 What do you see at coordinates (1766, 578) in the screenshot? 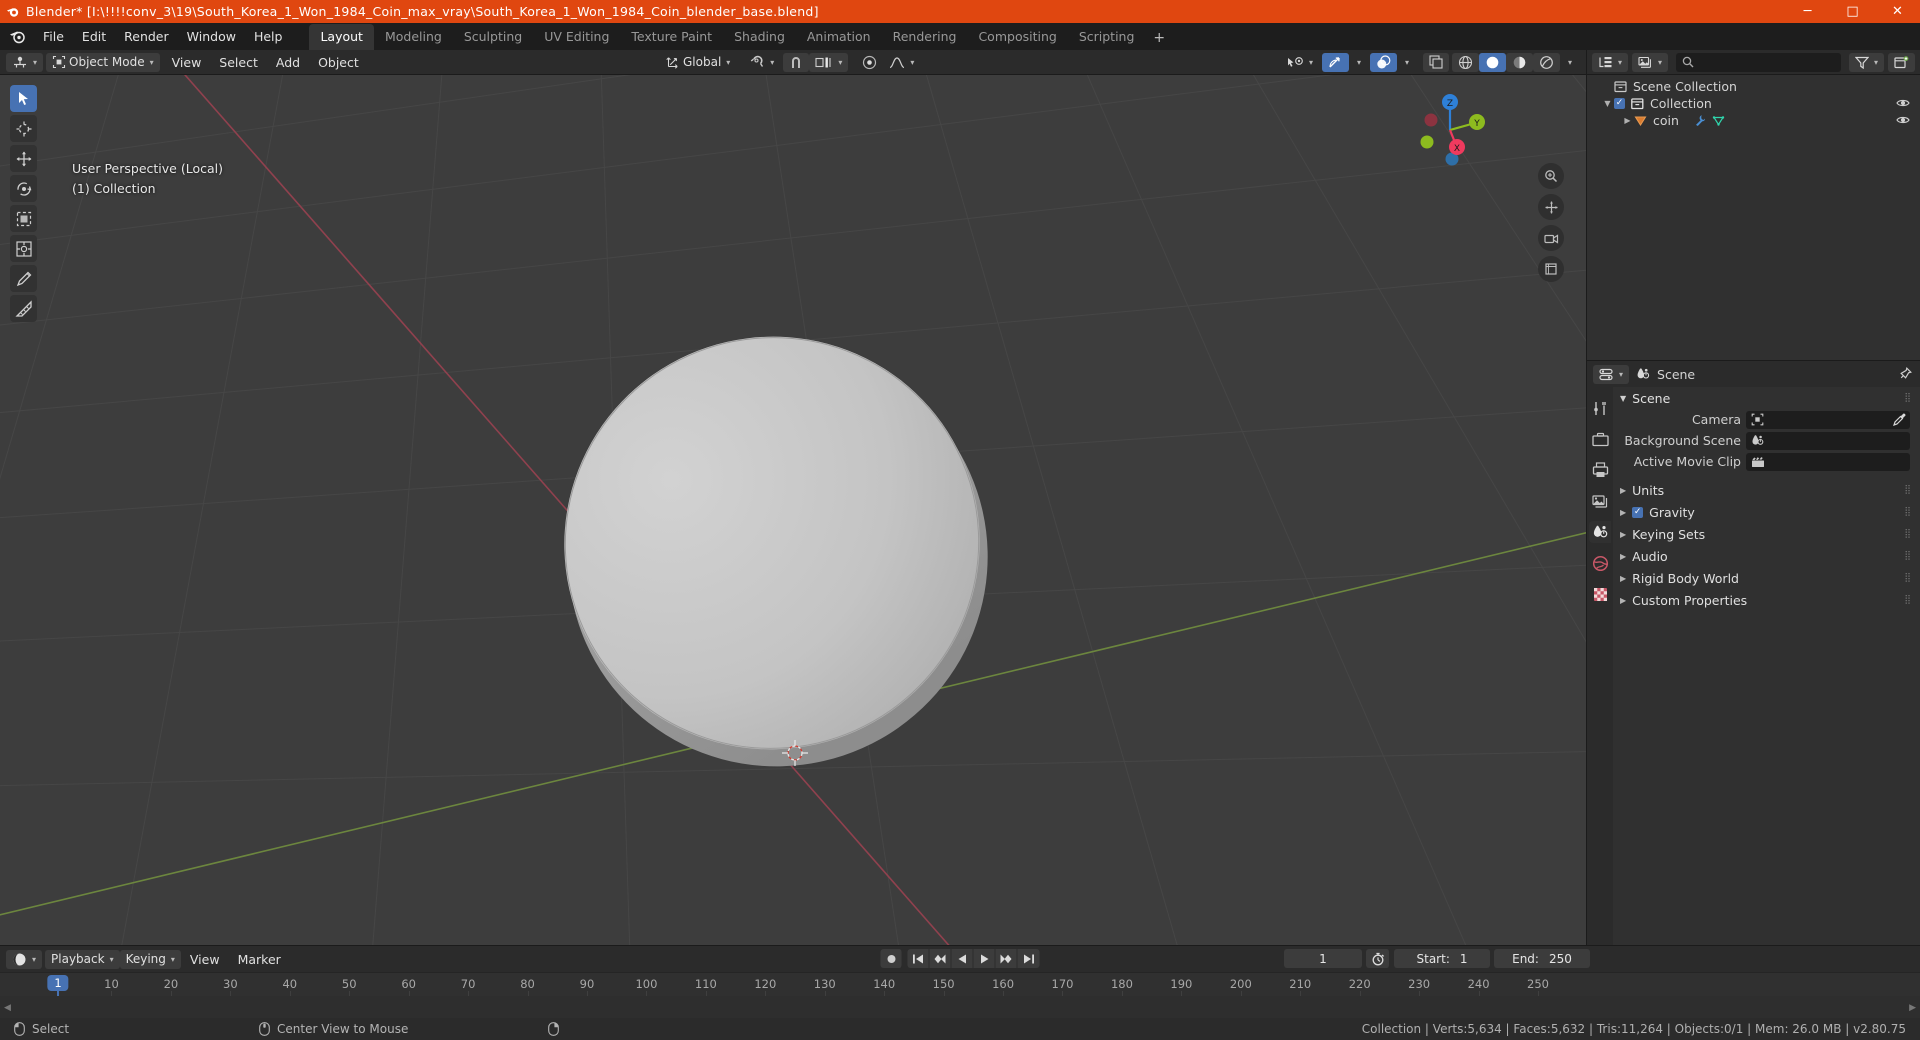
I see `panel-header-rigid-body-world: ▶ Rigid Body World ⣿` at bounding box center [1766, 578].